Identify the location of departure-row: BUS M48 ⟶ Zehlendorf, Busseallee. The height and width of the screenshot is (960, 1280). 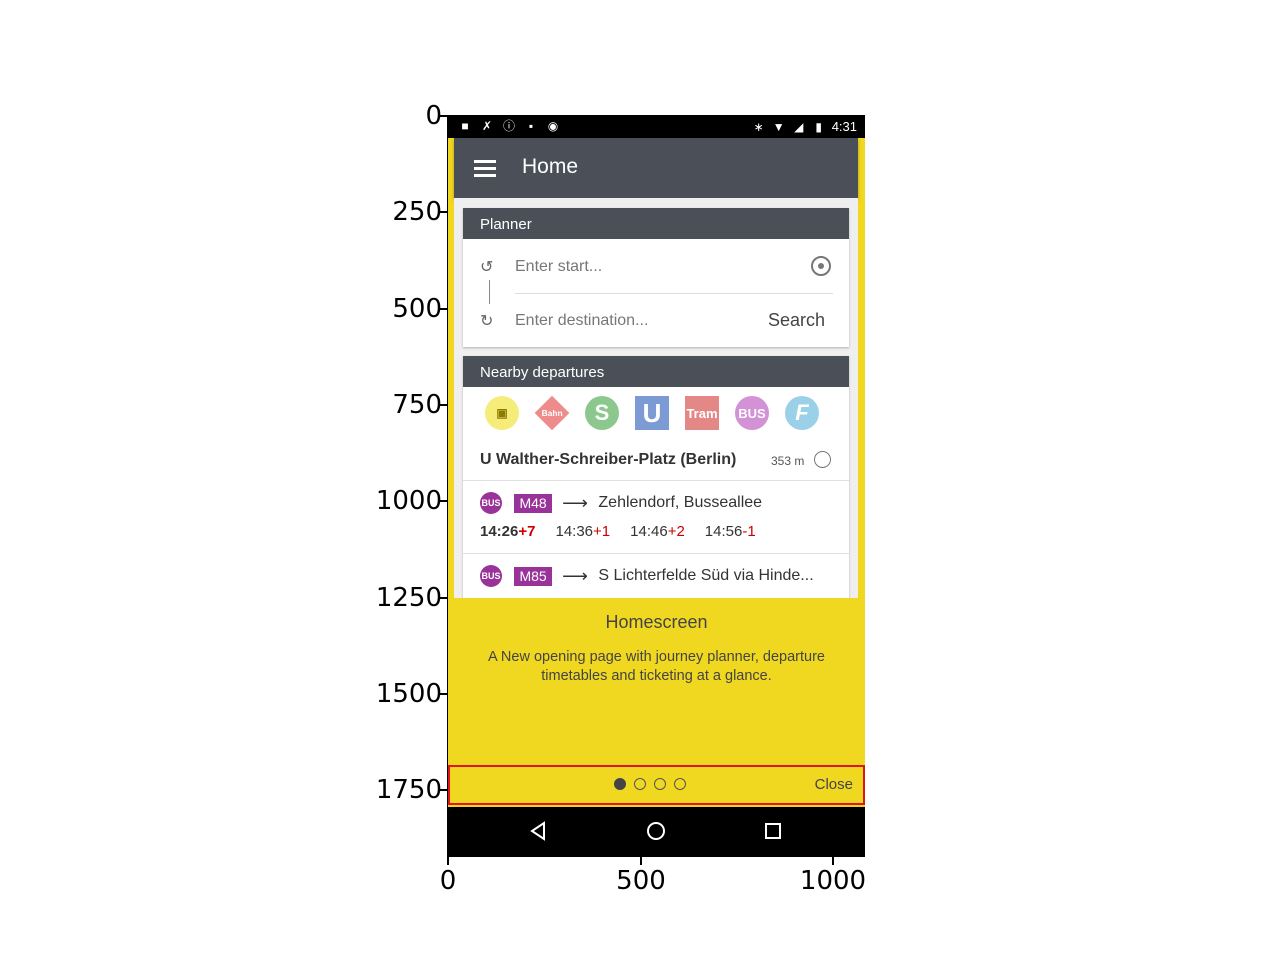
(621, 503).